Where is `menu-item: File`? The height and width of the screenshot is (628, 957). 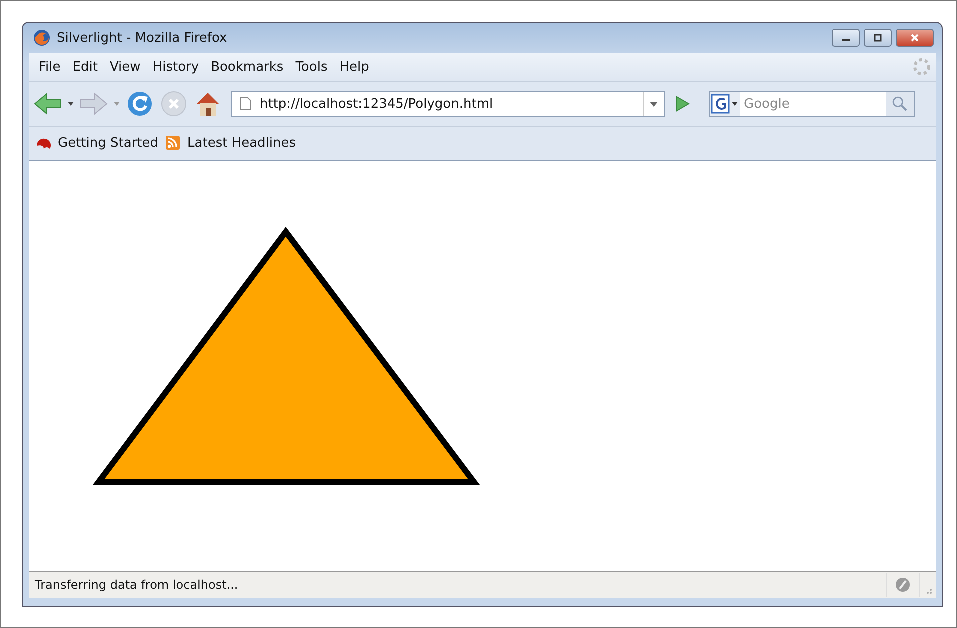 menu-item: File is located at coordinates (50, 67).